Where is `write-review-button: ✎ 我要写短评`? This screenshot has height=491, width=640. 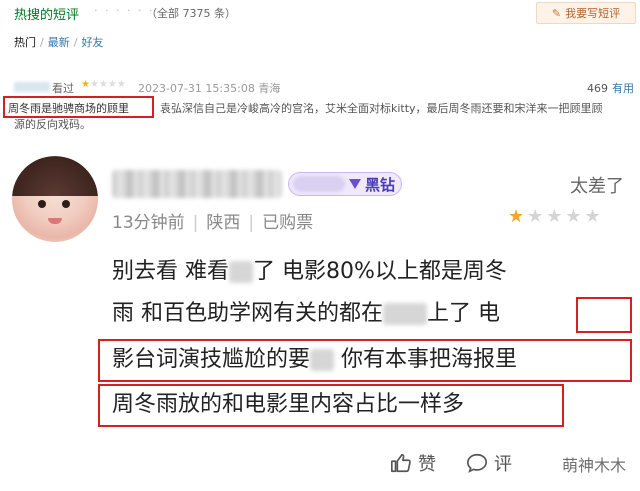 write-review-button: ✎ 我要写短评 is located at coordinates (586, 13).